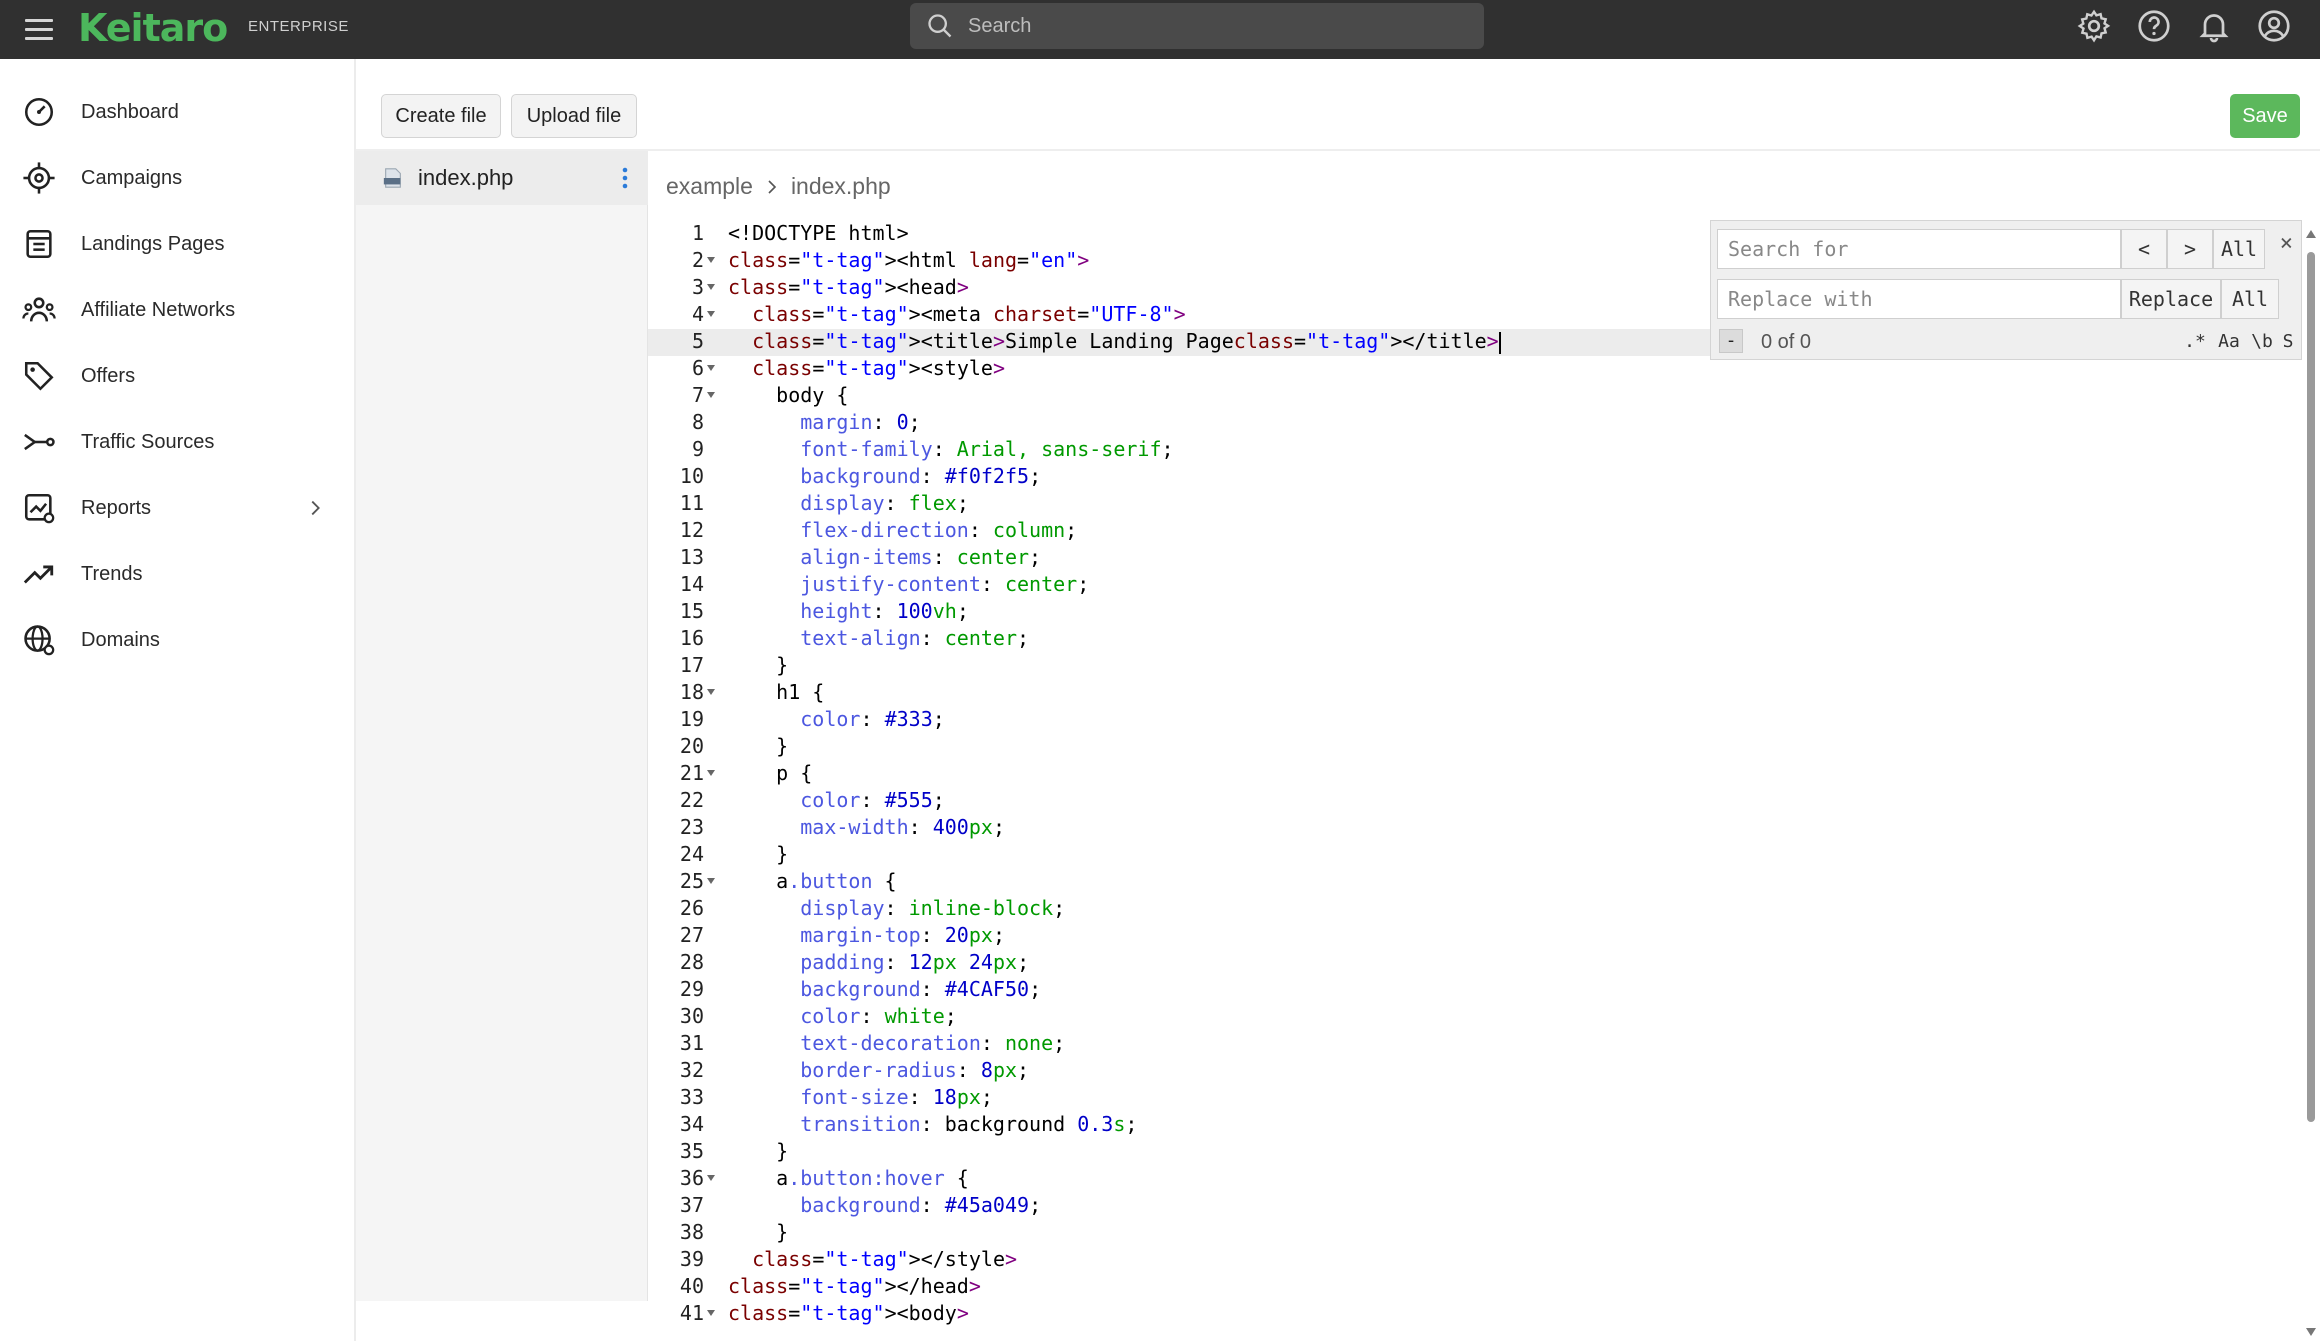 This screenshot has width=2320, height=1341. Describe the element at coordinates (1473, 1287) in the screenshot. I see `code-line: 40 class="t-tag"></head>` at that location.